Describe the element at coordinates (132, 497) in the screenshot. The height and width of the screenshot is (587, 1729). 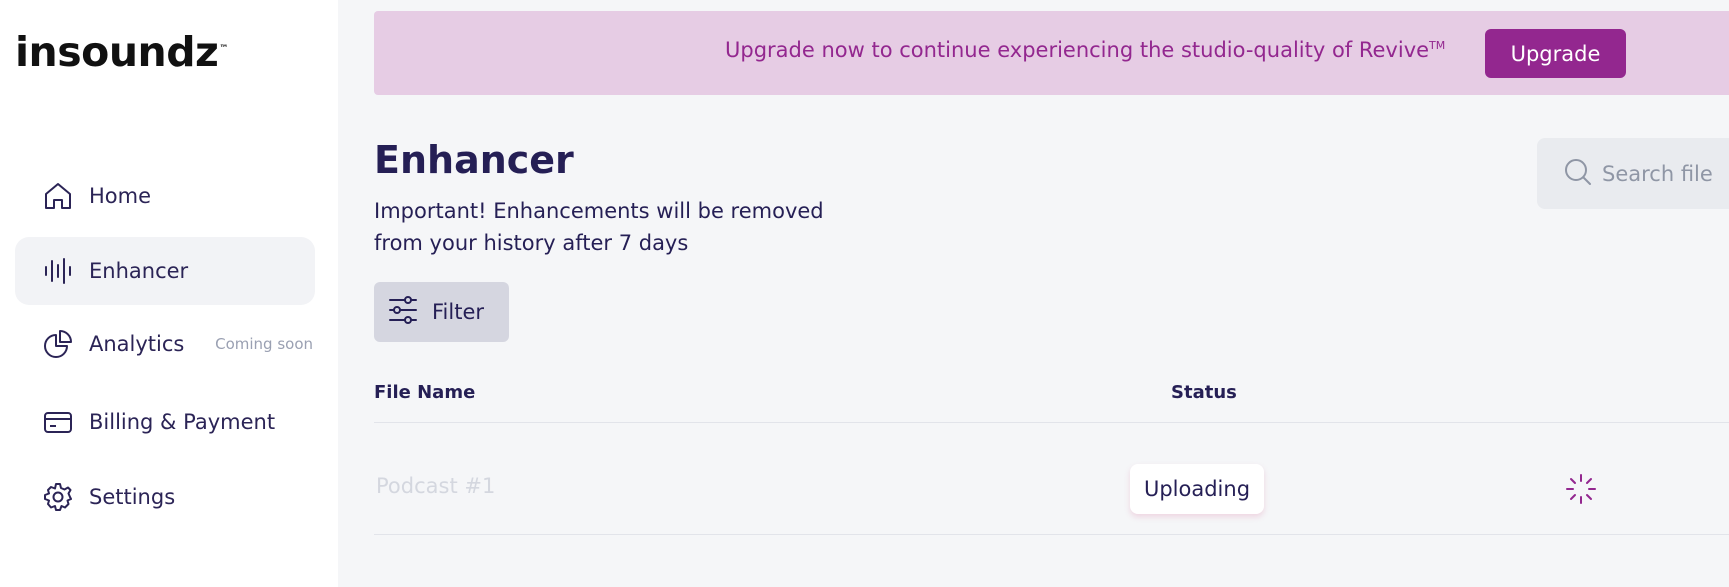
I see `sidebar-item-label: Settings` at that location.